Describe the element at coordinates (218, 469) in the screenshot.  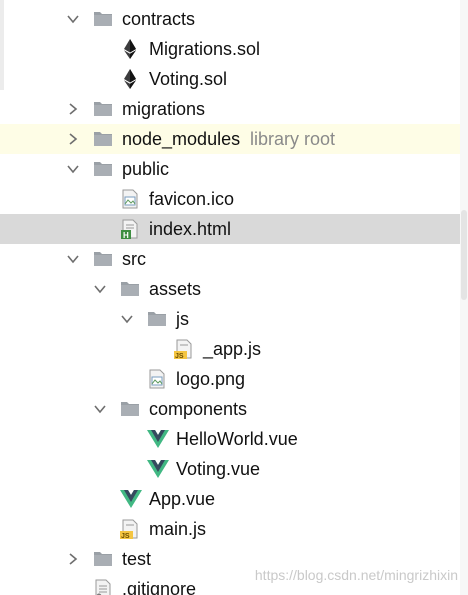
I see `tree-node-label: Voting.vue` at that location.